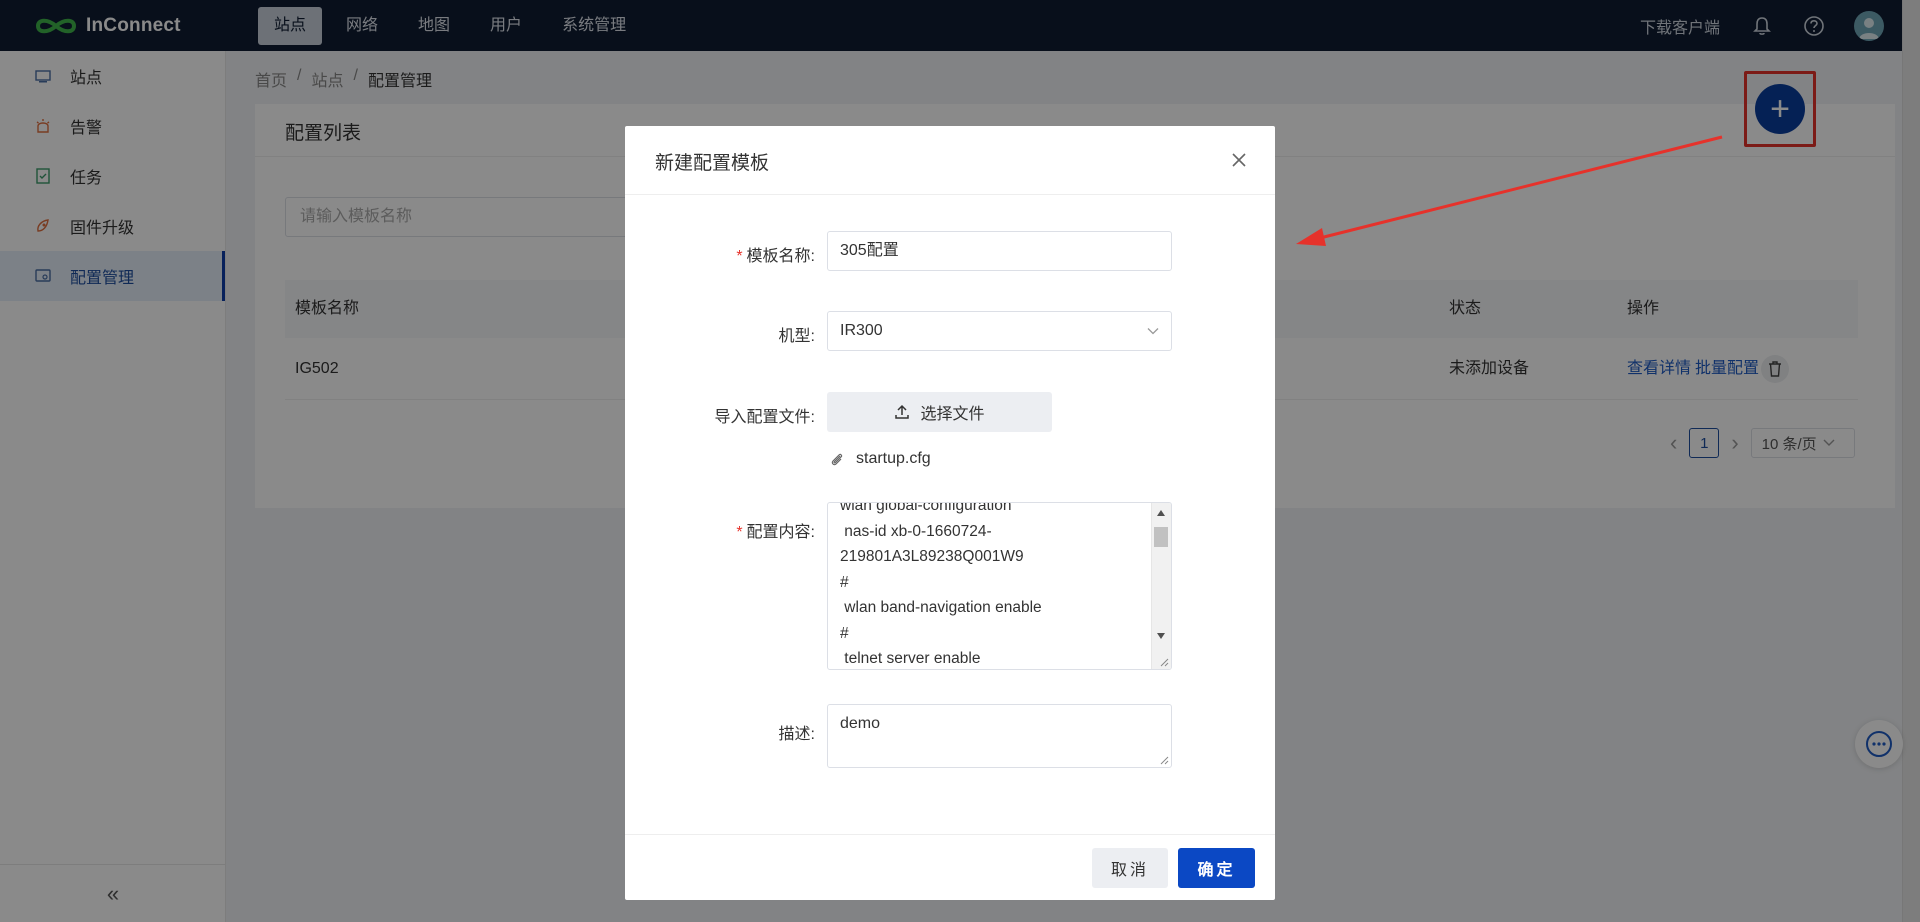 This screenshot has height=922, width=1920. I want to click on confirm-button: 确定, so click(1216, 868).